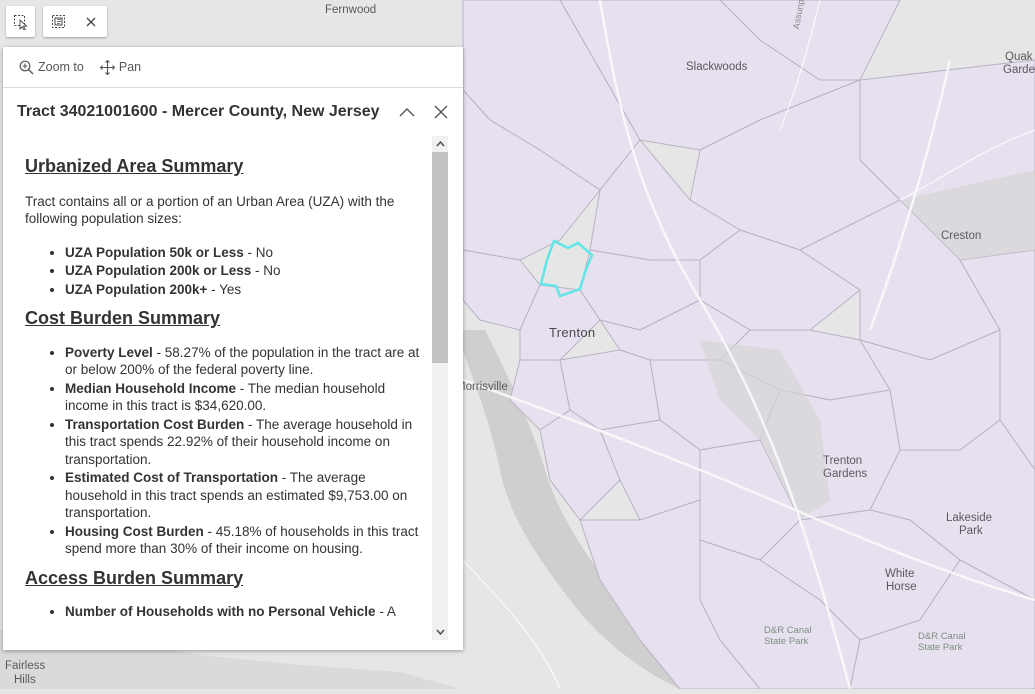 Image resolution: width=1035 pixels, height=694 pixels. Describe the element at coordinates (351, 10) in the screenshot. I see `map-label-fernwood: Fernwood` at that location.